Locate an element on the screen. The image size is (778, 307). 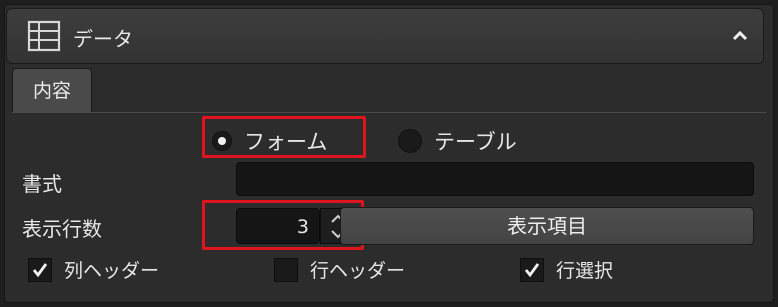
radio-table-label: テーブル is located at coordinates (475, 142).